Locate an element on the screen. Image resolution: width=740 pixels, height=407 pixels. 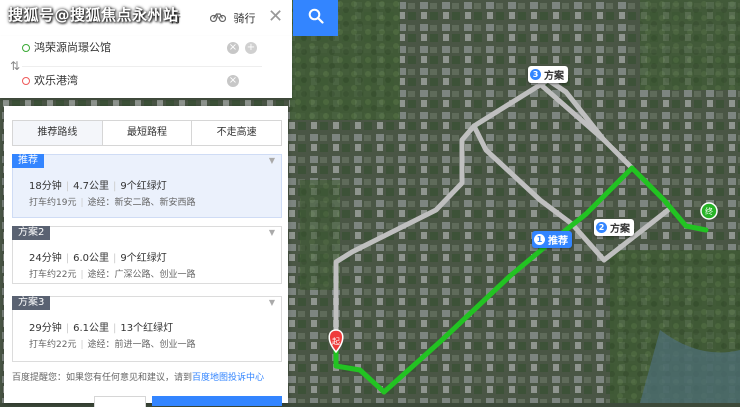
route-label-recommended: 1 推荐 is located at coordinates (552, 239).